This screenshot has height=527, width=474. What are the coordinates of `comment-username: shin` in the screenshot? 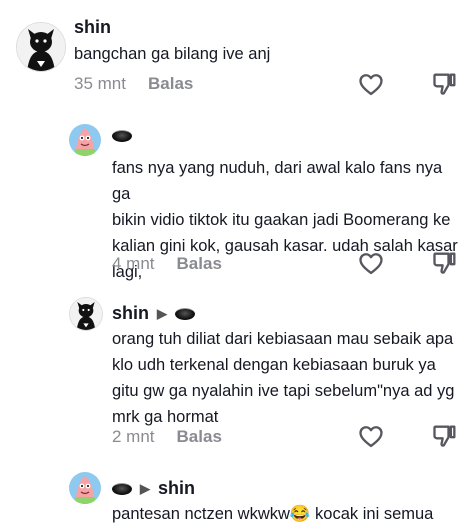 It's located at (92, 27).